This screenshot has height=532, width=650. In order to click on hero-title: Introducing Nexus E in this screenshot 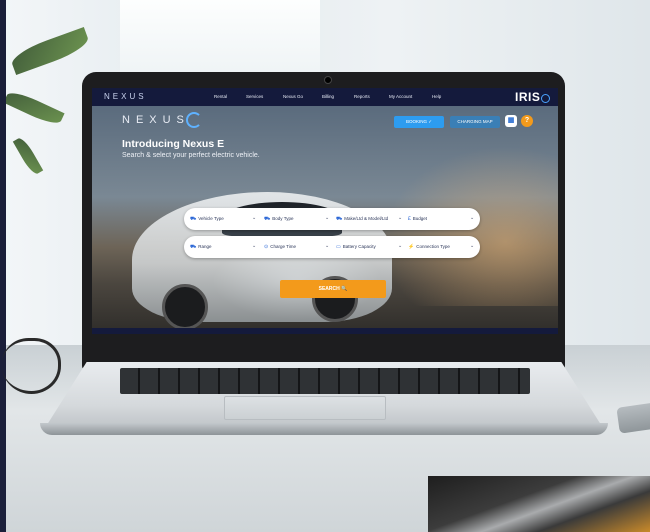, I will do `click(173, 144)`.